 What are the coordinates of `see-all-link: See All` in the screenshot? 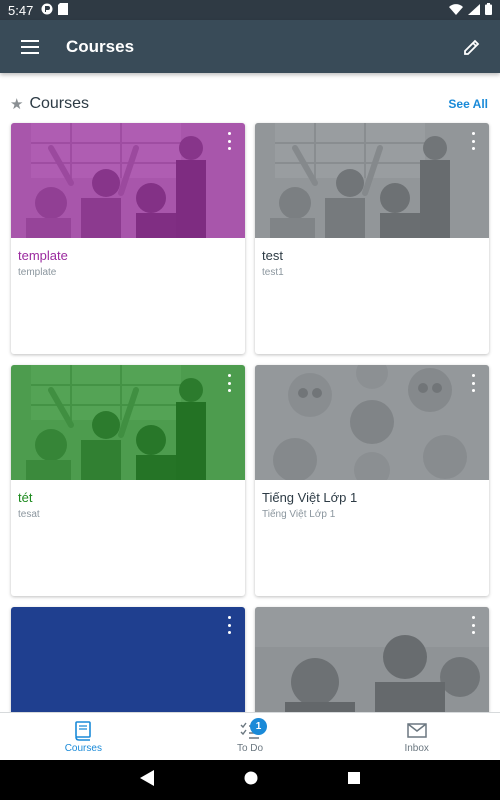 It's located at (468, 104).